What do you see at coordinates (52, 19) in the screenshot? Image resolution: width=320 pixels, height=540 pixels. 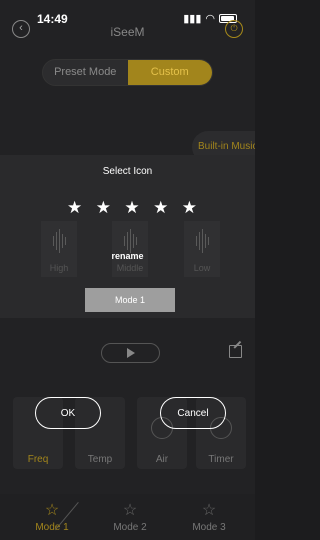 I see `status-time: 14:49` at bounding box center [52, 19].